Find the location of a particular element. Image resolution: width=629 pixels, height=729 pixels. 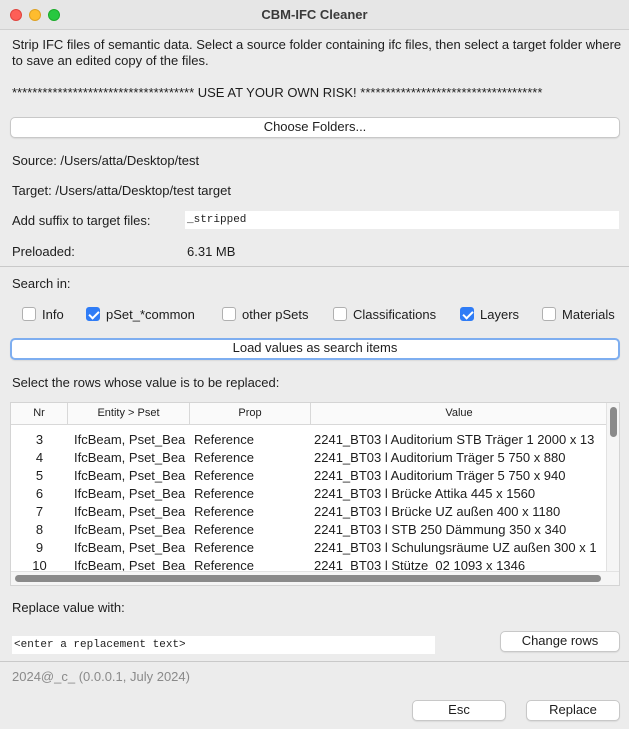

cell-nr: 6 is located at coordinates (39, 493).